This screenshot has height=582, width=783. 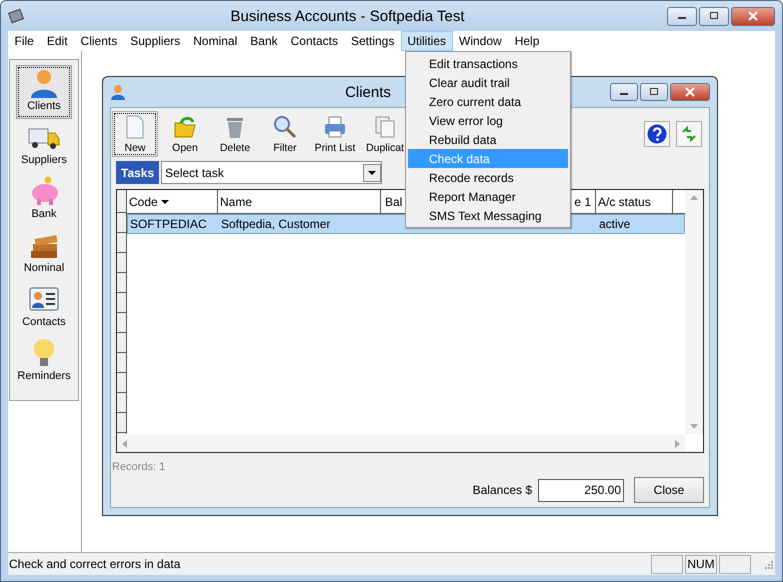 I want to click on table-cell: Softpedia, Customer, so click(x=275, y=224).